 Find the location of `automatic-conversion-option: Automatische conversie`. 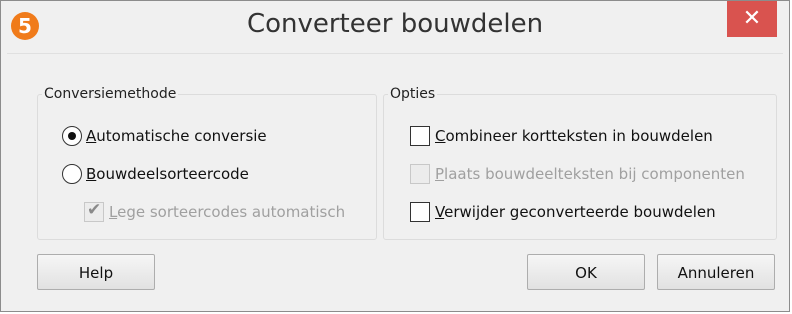

automatic-conversion-option: Automatische conversie is located at coordinates (164, 136).